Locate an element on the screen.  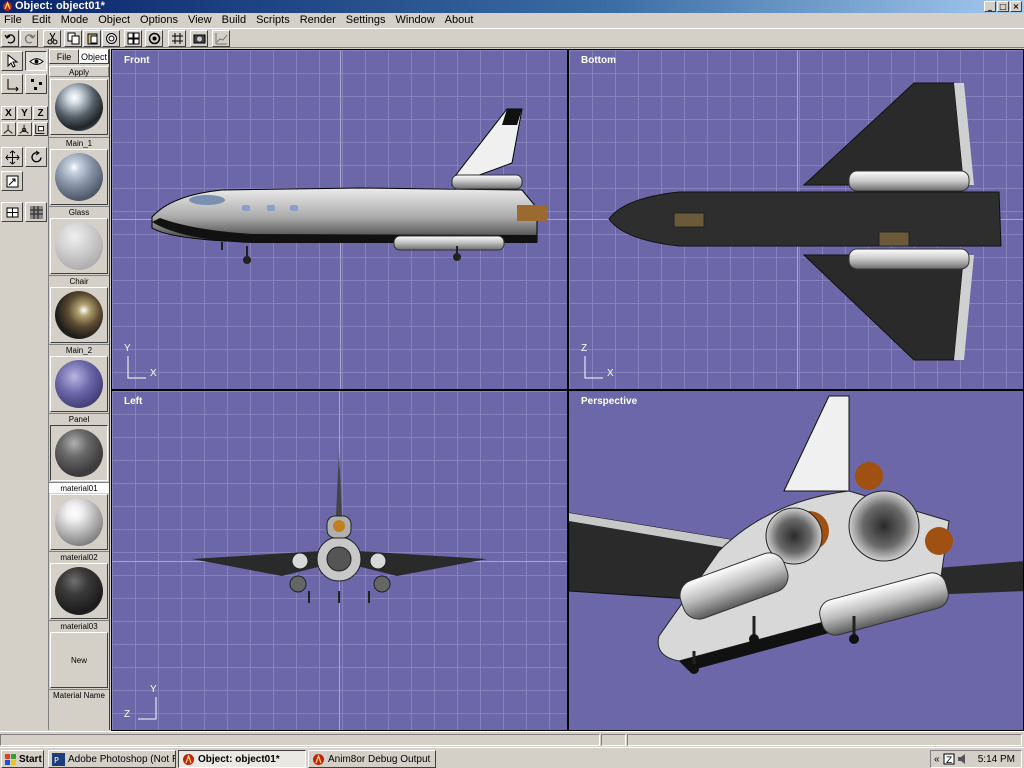
main-toolbar is located at coordinates (512, 38).